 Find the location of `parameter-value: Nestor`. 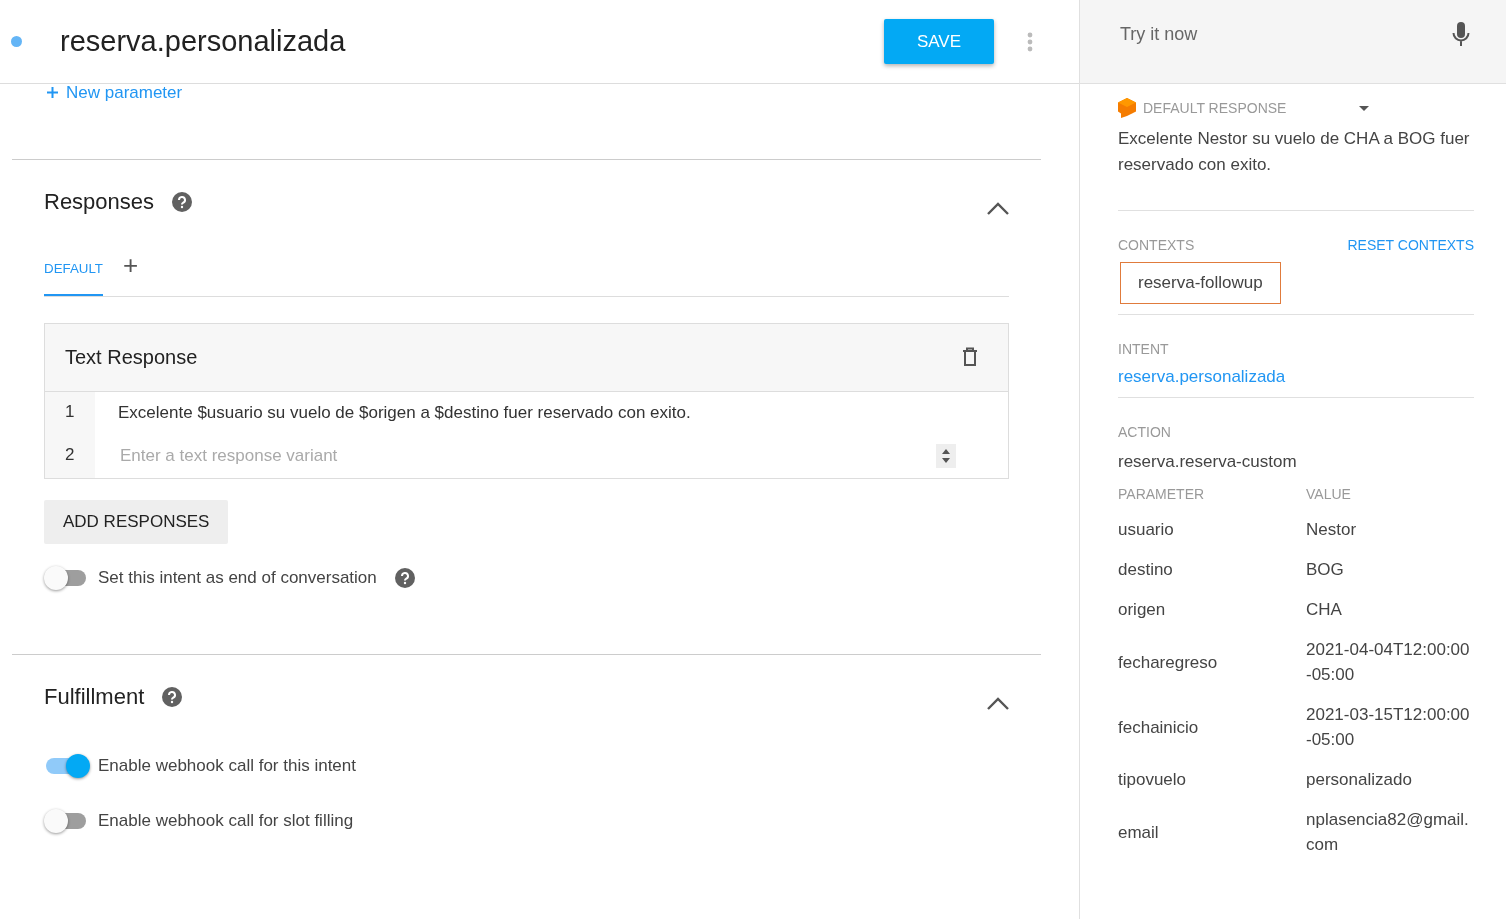

parameter-value: Nestor is located at coordinates (1332, 530).